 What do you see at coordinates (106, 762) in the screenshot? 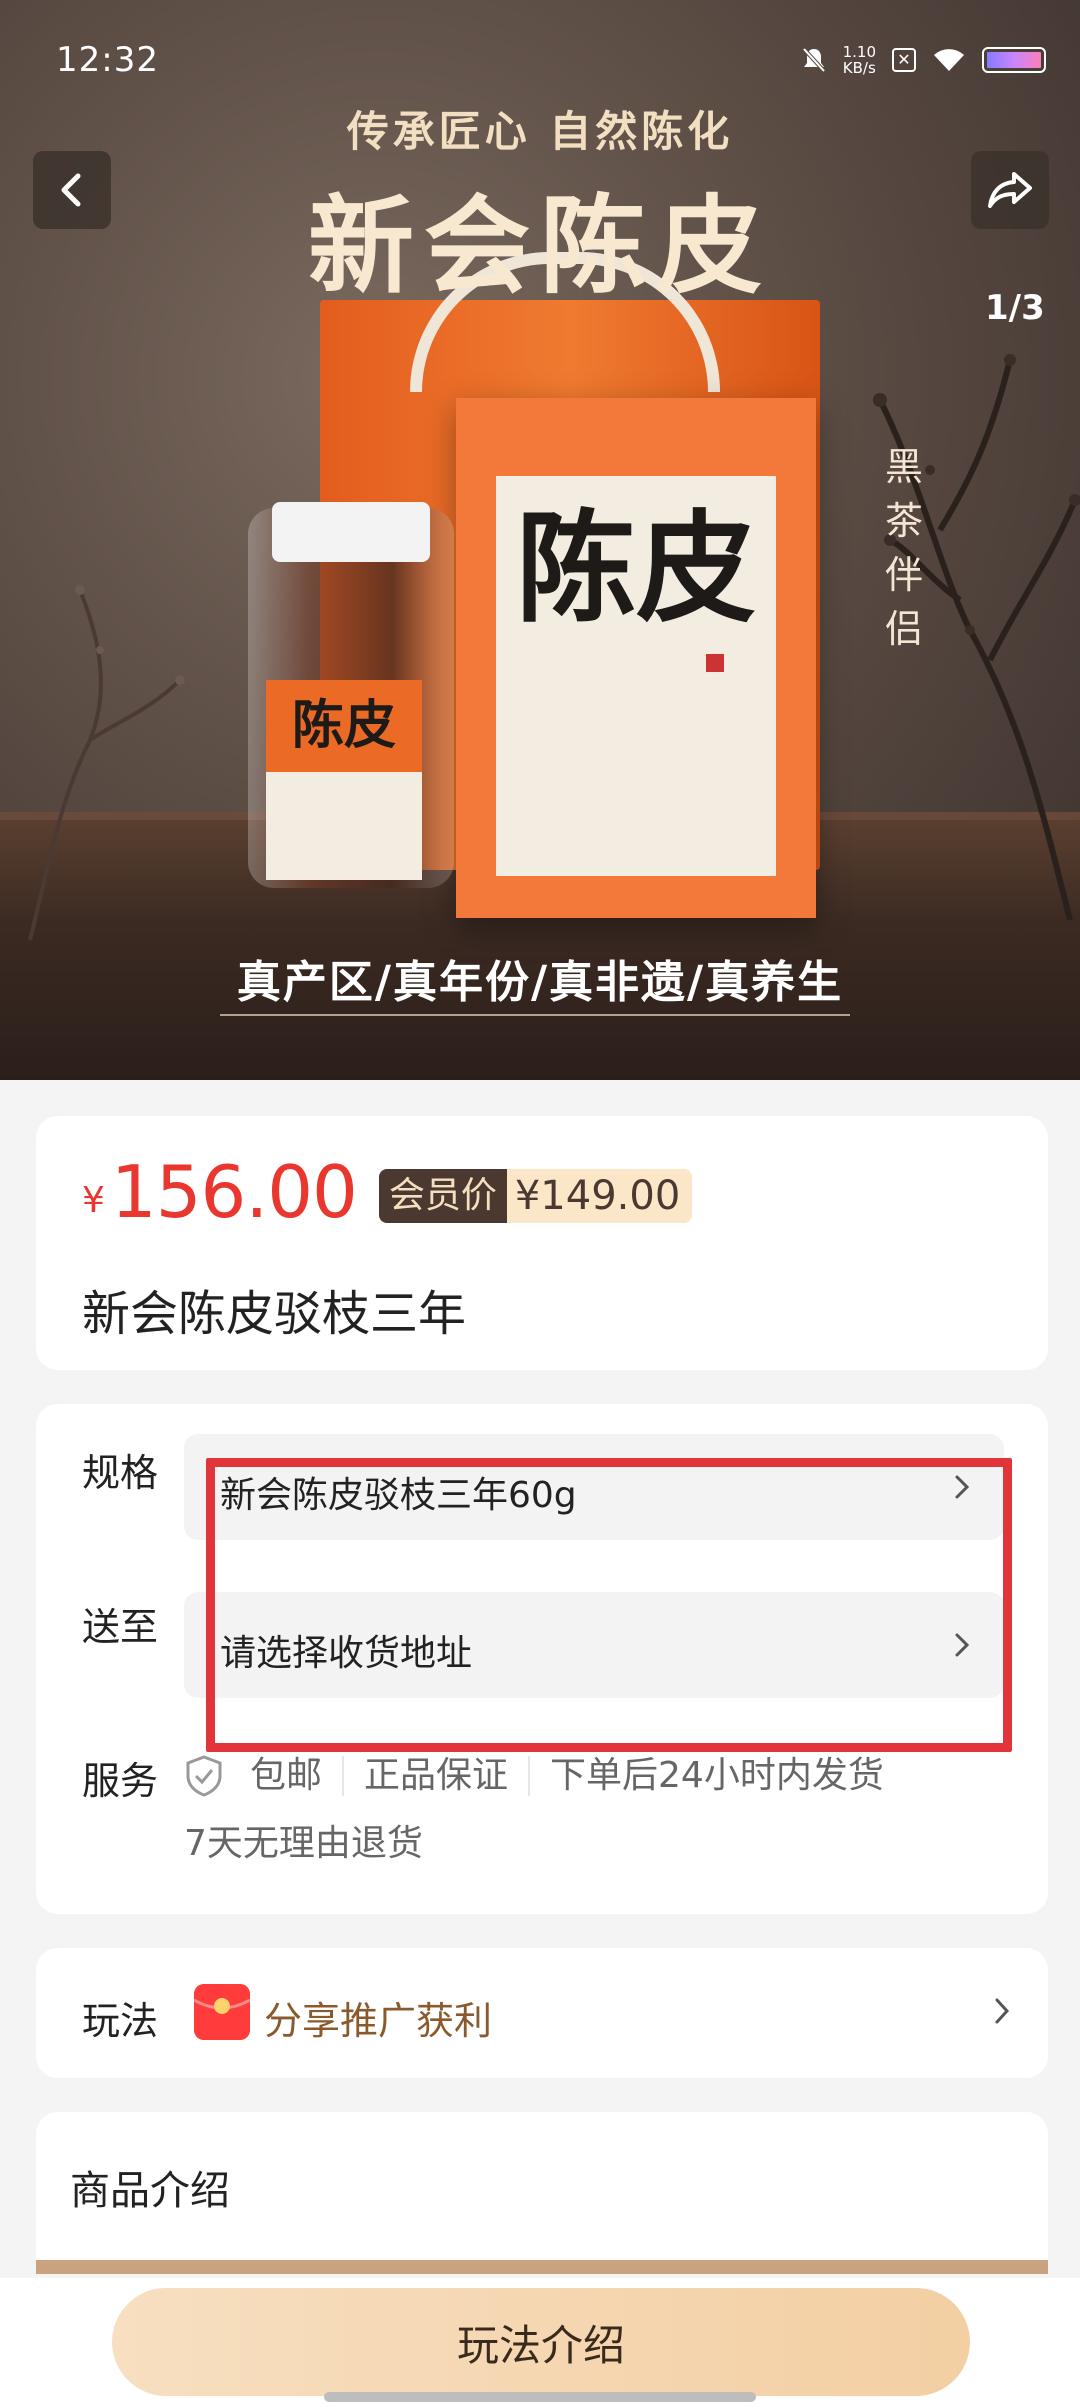
I see `plum-branch-left` at bounding box center [106, 762].